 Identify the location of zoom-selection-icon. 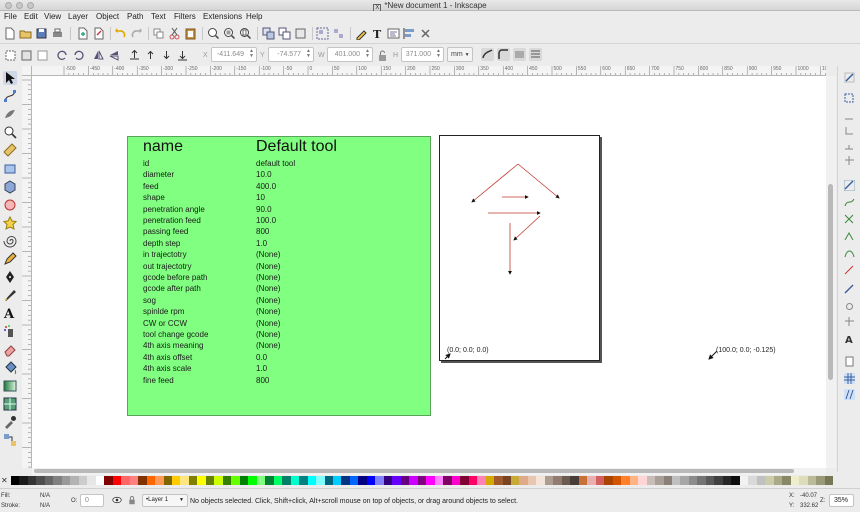
(213, 33).